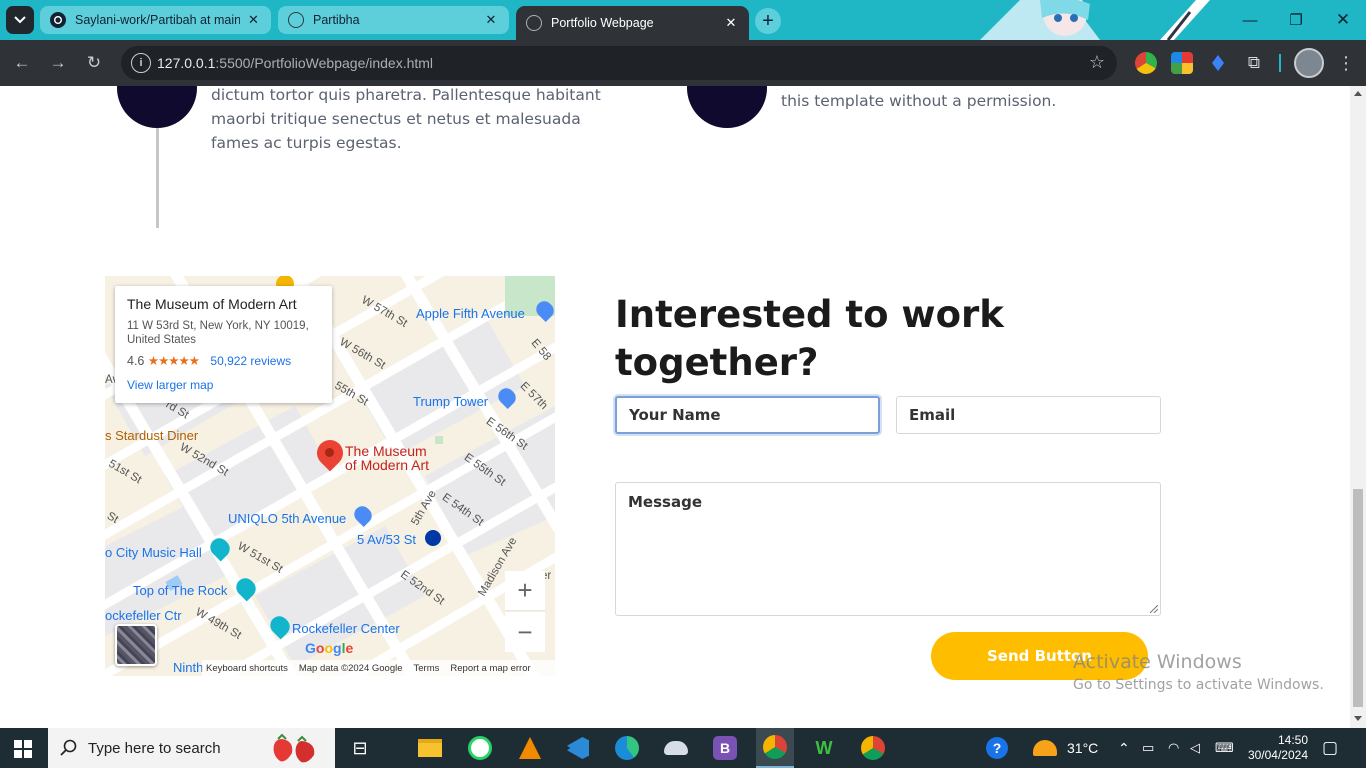 Image resolution: width=1366 pixels, height=768 pixels. I want to click on windows-start-icon, so click(23, 749).